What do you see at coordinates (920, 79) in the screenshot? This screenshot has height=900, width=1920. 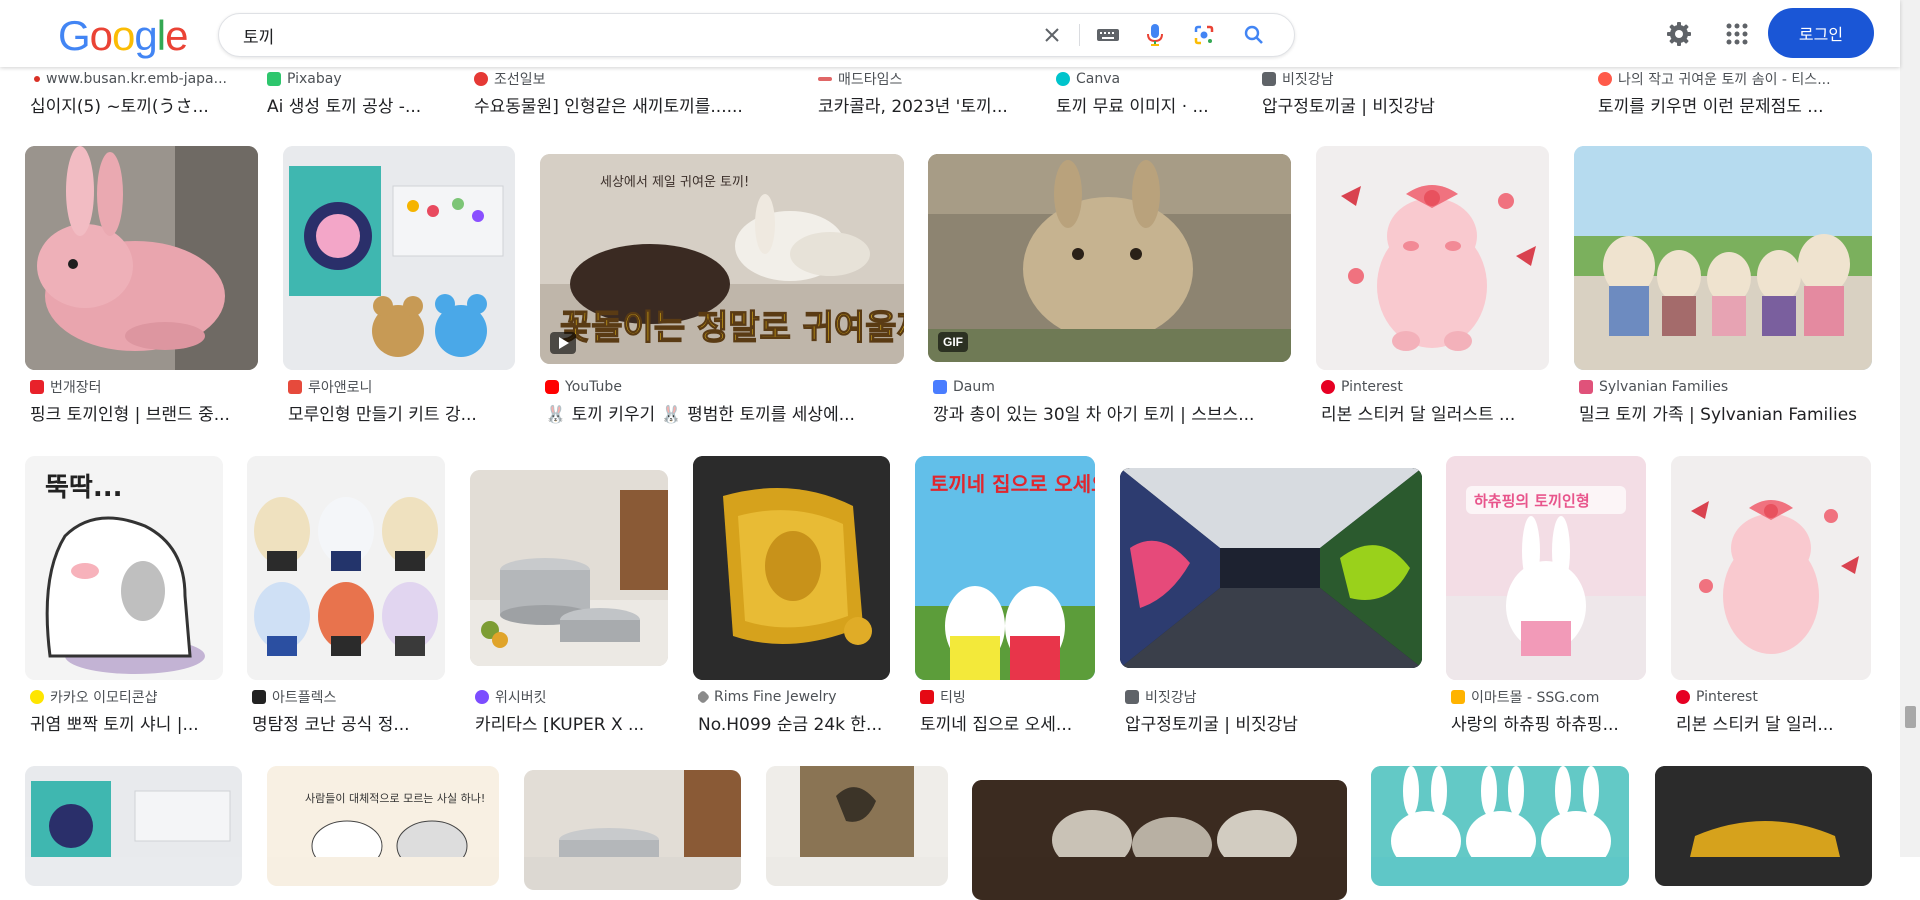 I see `result-source: 매드타임스` at bounding box center [920, 79].